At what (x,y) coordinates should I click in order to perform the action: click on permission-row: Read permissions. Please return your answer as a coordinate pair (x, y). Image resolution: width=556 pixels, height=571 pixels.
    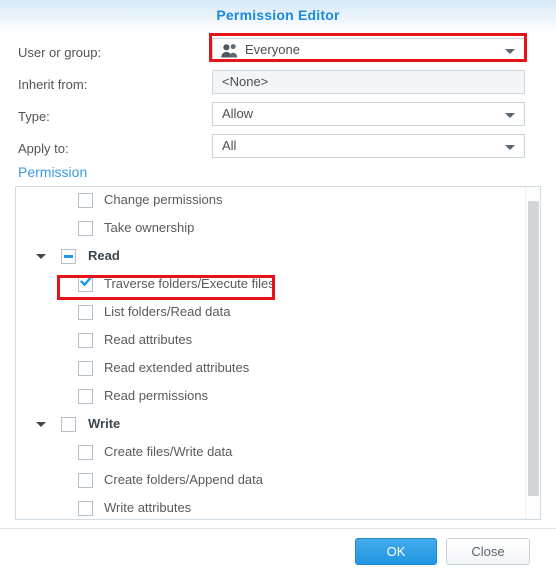
    Looking at the image, I should click on (271, 397).